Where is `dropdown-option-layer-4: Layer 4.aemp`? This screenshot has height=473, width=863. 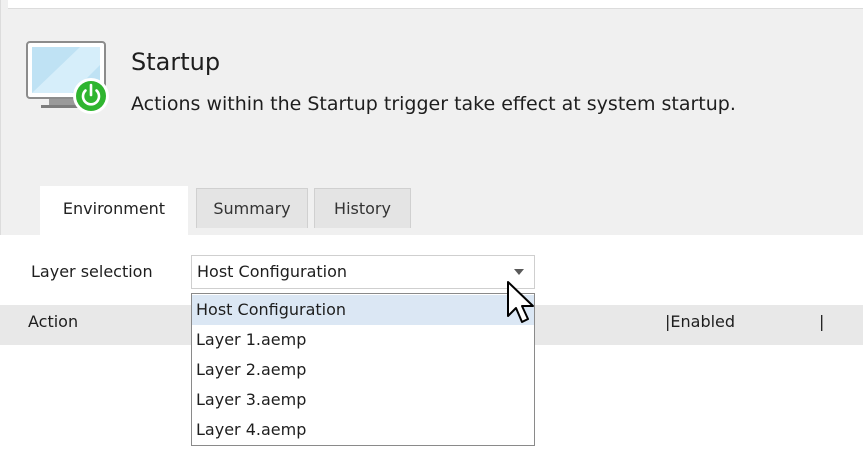 dropdown-option-layer-4: Layer 4.aemp is located at coordinates (363, 430).